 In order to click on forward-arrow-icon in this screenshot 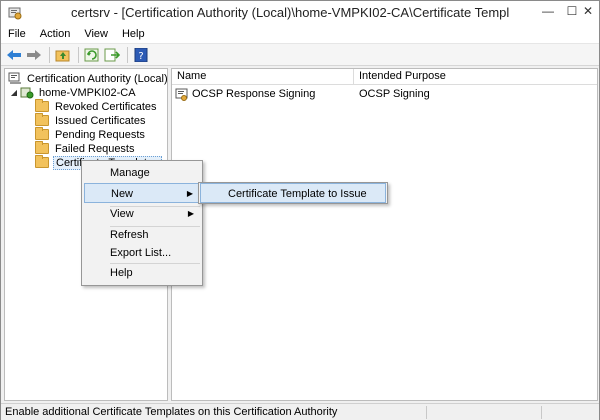, I will do `click(34, 55)`.